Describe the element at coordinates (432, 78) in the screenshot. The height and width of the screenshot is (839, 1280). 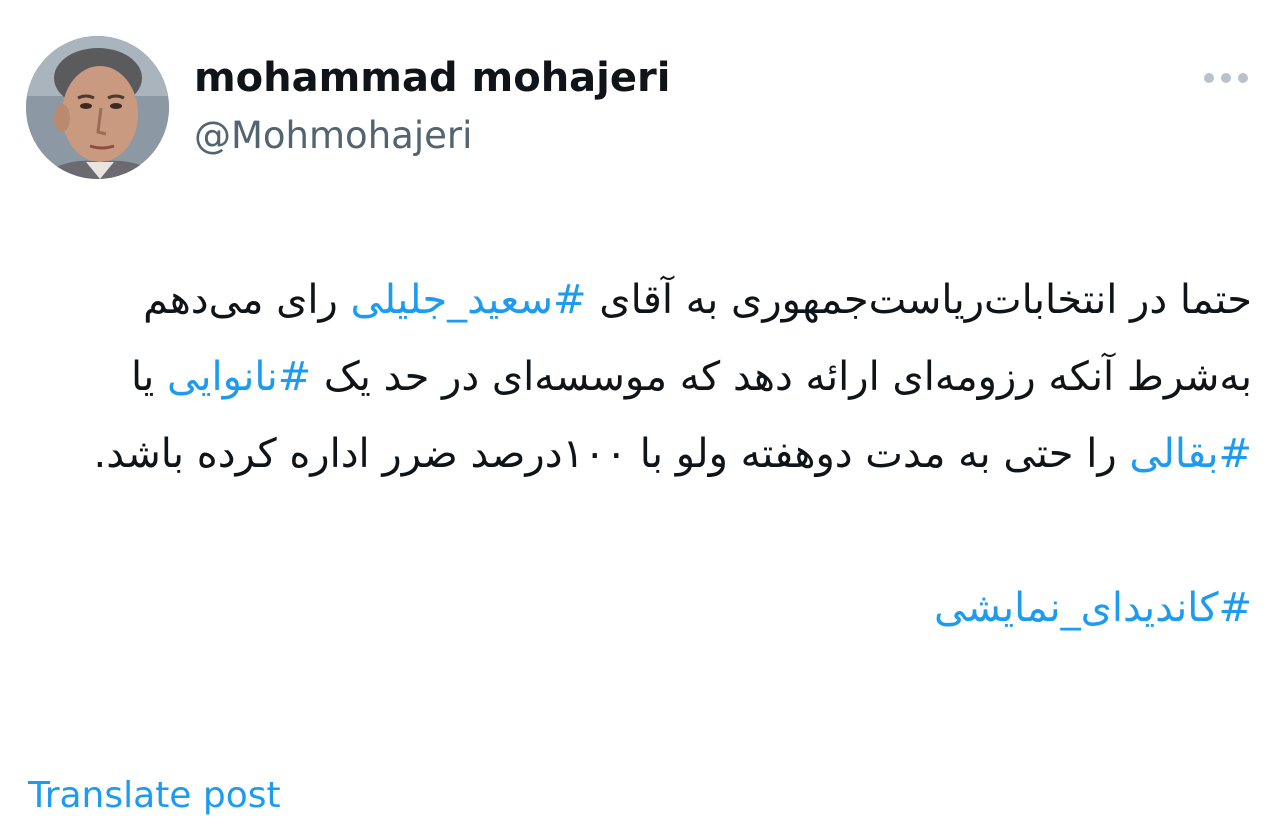
I see `author-display-name: mohammad mohajeri` at that location.